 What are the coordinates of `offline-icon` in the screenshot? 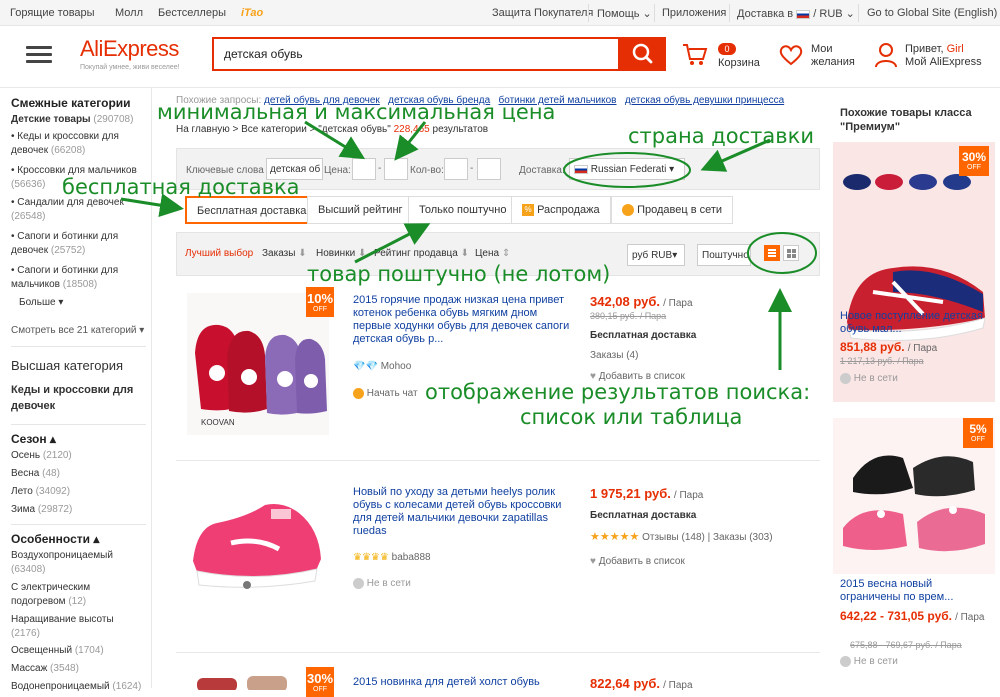 It's located at (845, 378).